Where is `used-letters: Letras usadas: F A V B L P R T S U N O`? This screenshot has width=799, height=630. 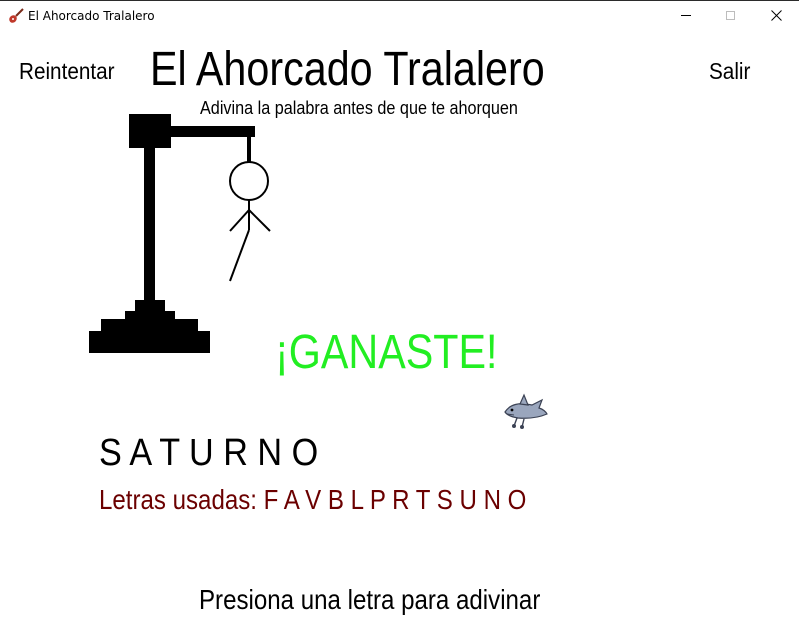 used-letters: Letras usadas: F A V B L P R T S U N O is located at coordinates (313, 499).